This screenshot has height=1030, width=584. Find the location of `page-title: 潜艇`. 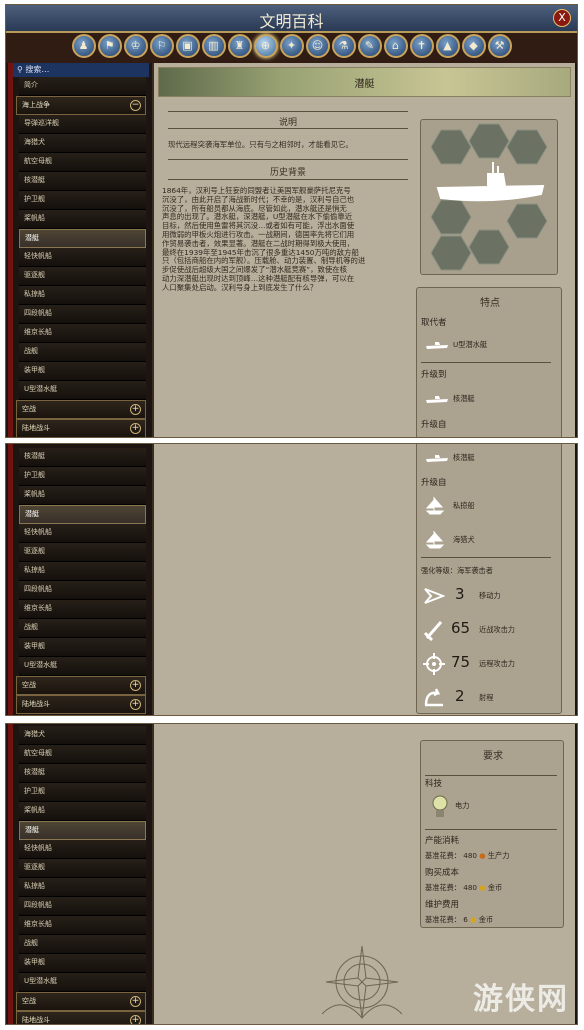

page-title: 潜艇 is located at coordinates (364, 84).